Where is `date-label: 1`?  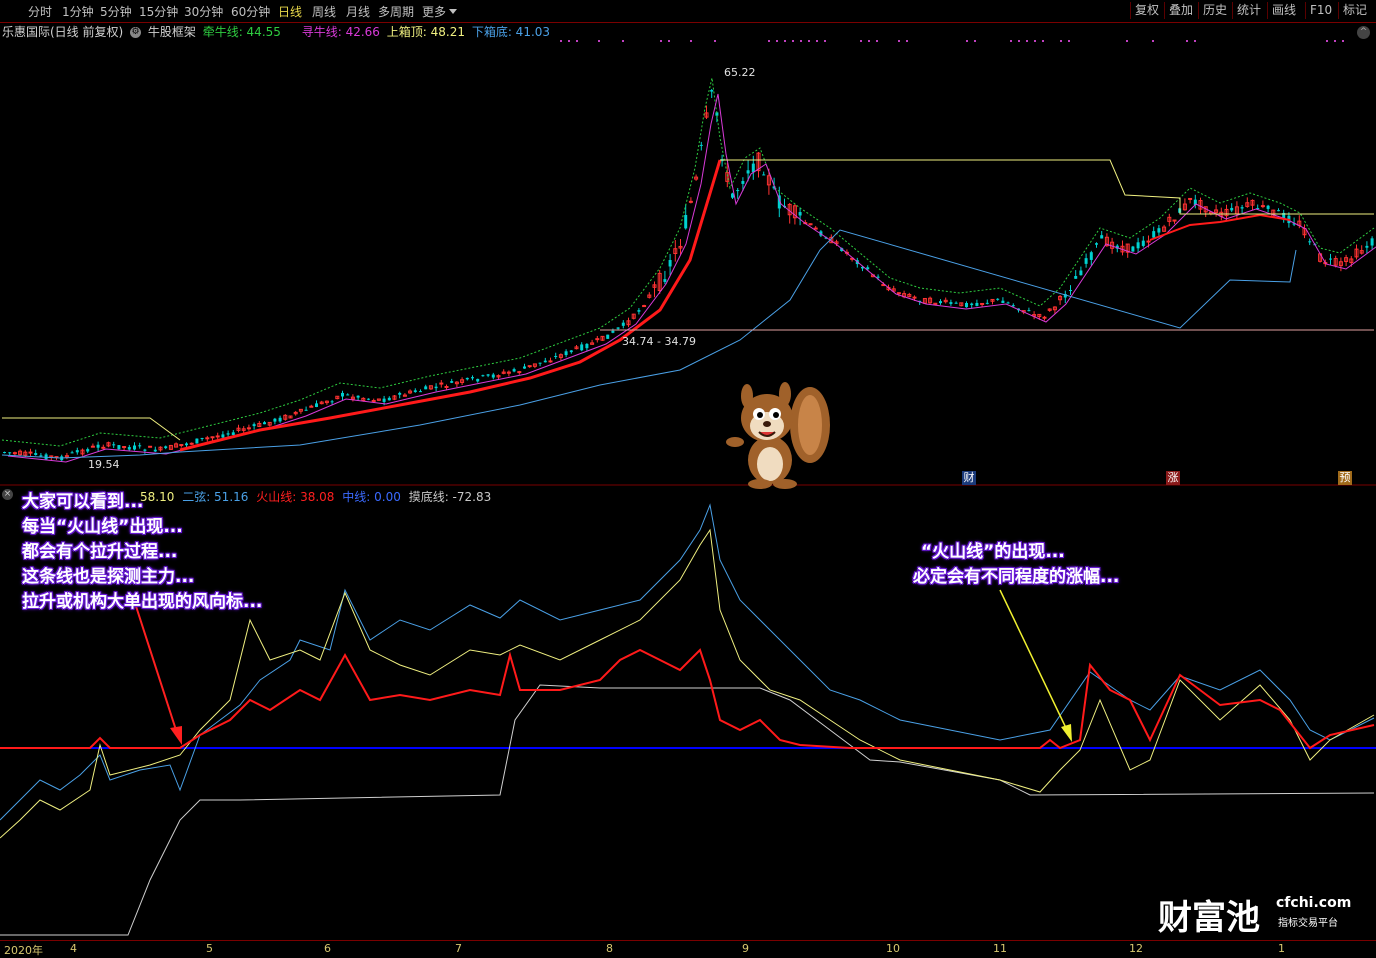
date-label: 1 is located at coordinates (1281, 948).